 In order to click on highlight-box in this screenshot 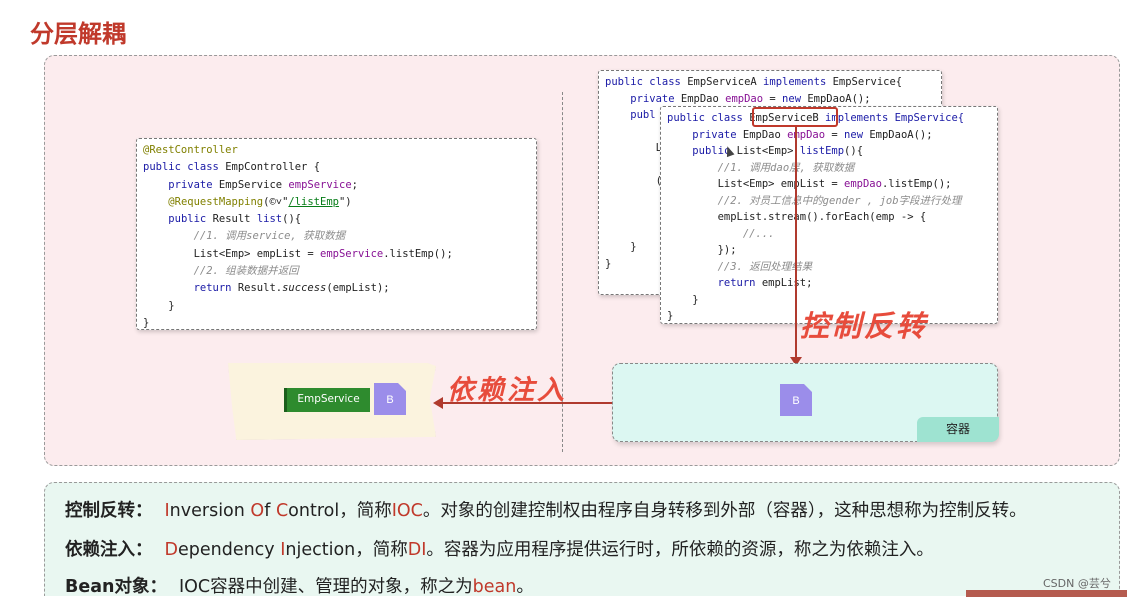, I will do `click(795, 117)`.